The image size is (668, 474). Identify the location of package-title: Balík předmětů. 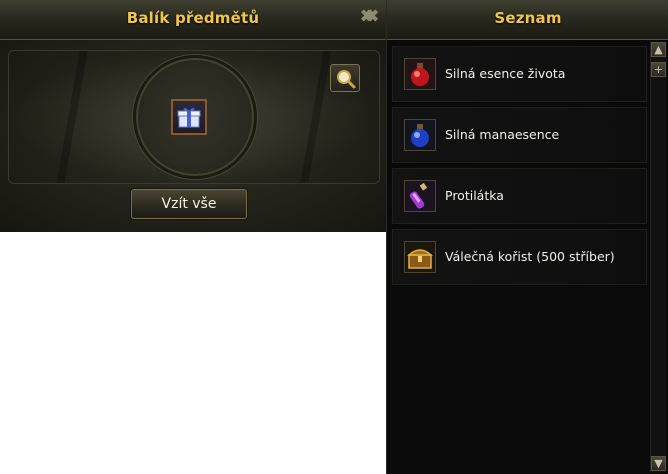
(193, 18).